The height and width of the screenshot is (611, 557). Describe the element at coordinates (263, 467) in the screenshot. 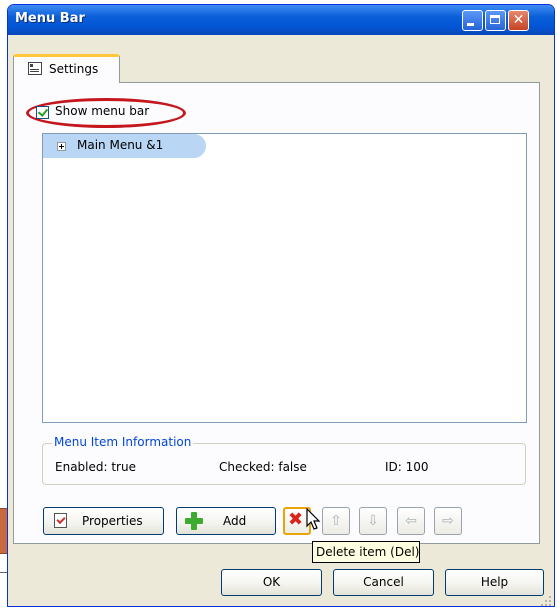

I see `checked-info: Checked: false` at that location.